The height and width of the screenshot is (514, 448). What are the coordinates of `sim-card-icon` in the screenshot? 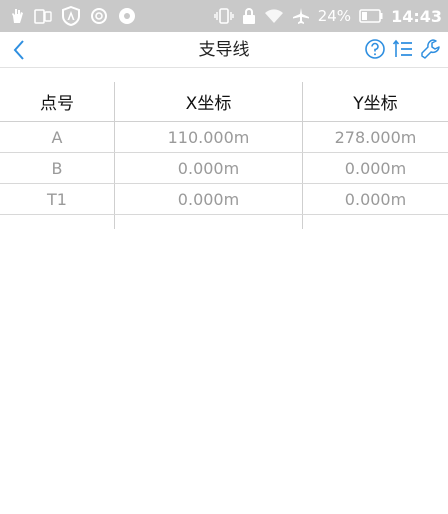 It's located at (43, 16).